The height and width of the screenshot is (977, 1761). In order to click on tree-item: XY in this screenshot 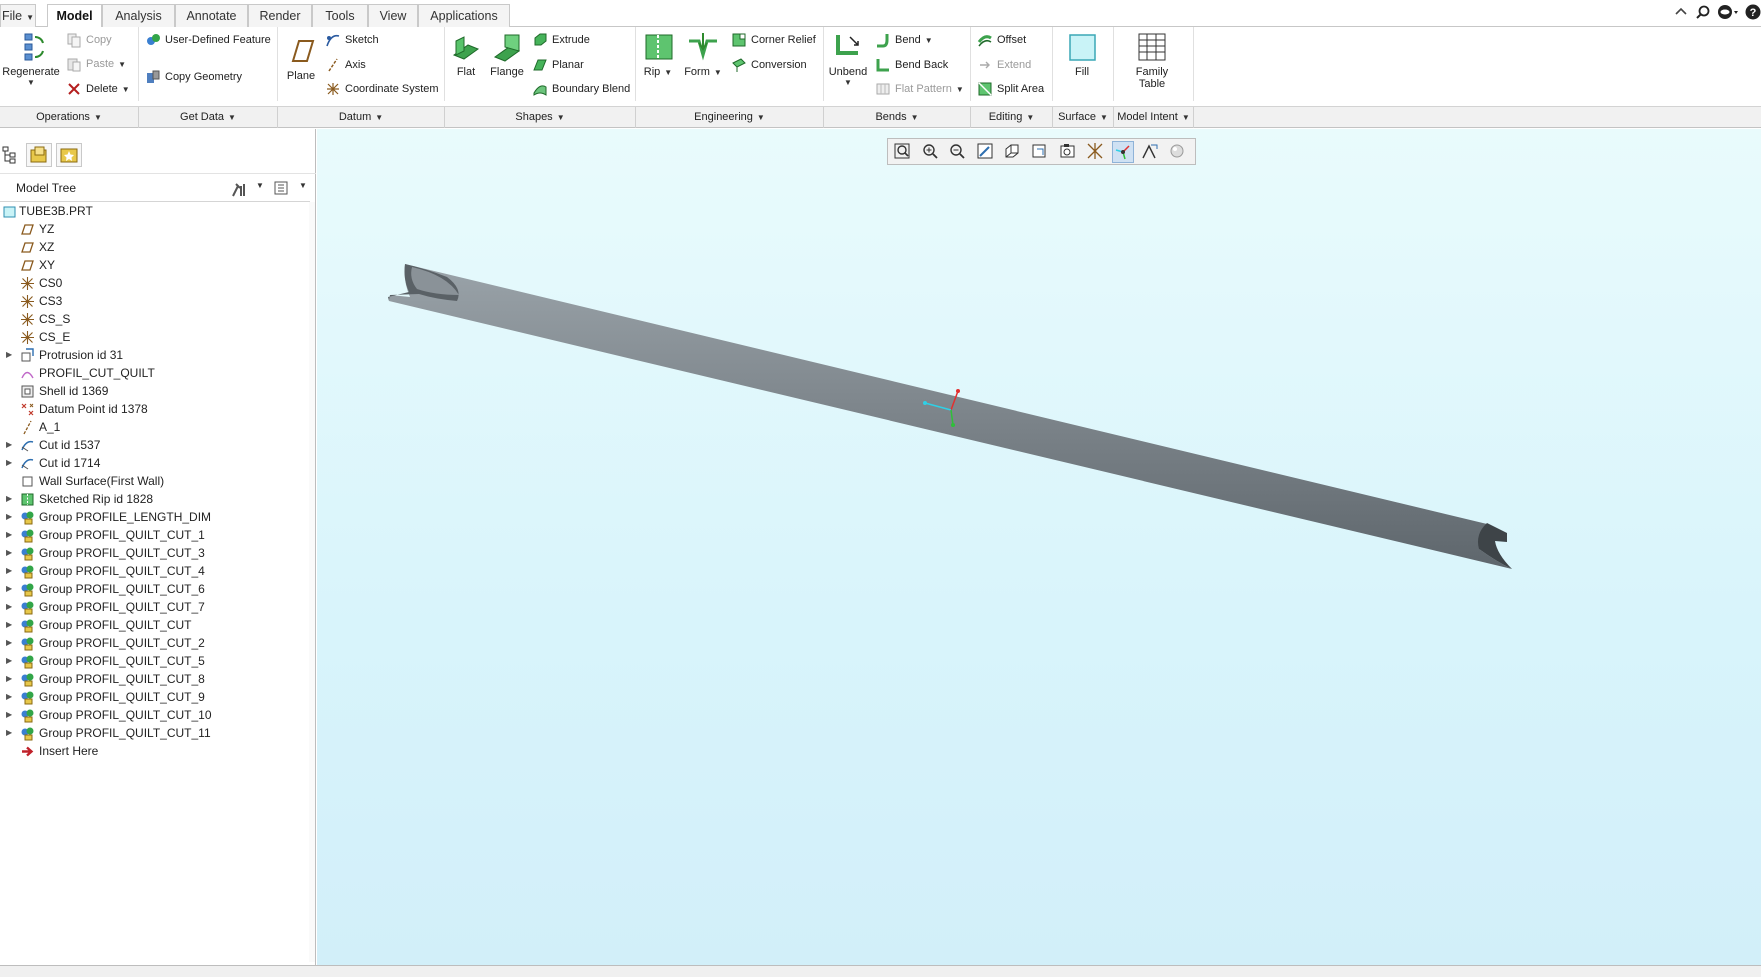, I will do `click(155, 265)`.